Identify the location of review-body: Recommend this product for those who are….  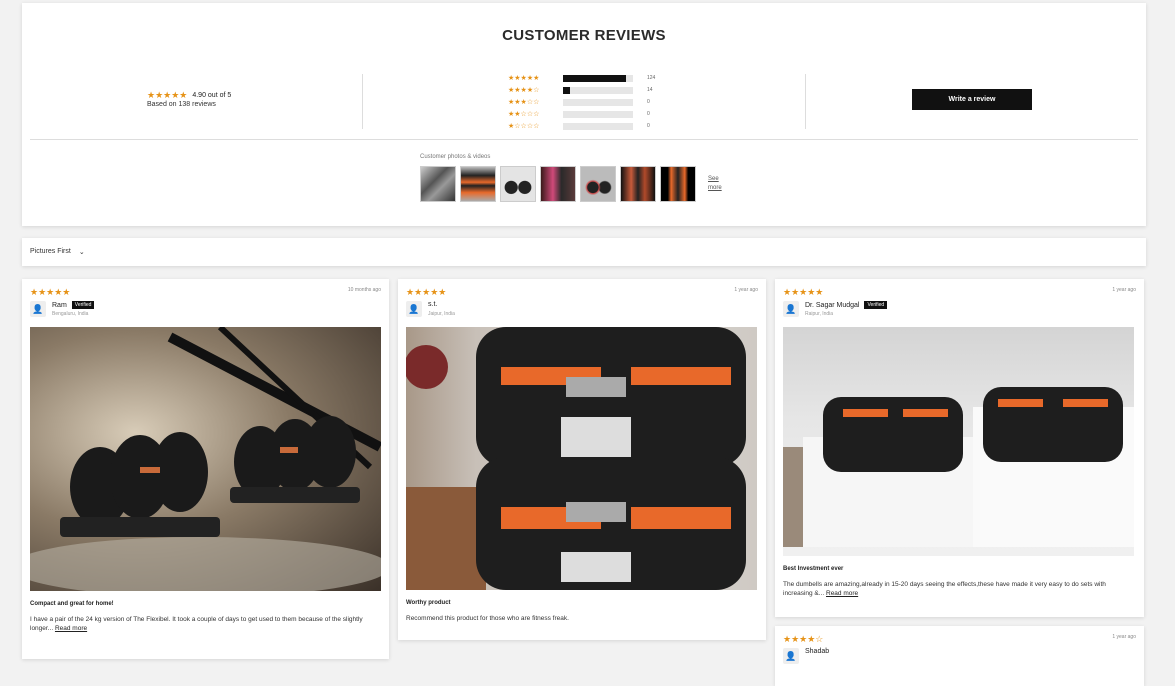
(582, 618).